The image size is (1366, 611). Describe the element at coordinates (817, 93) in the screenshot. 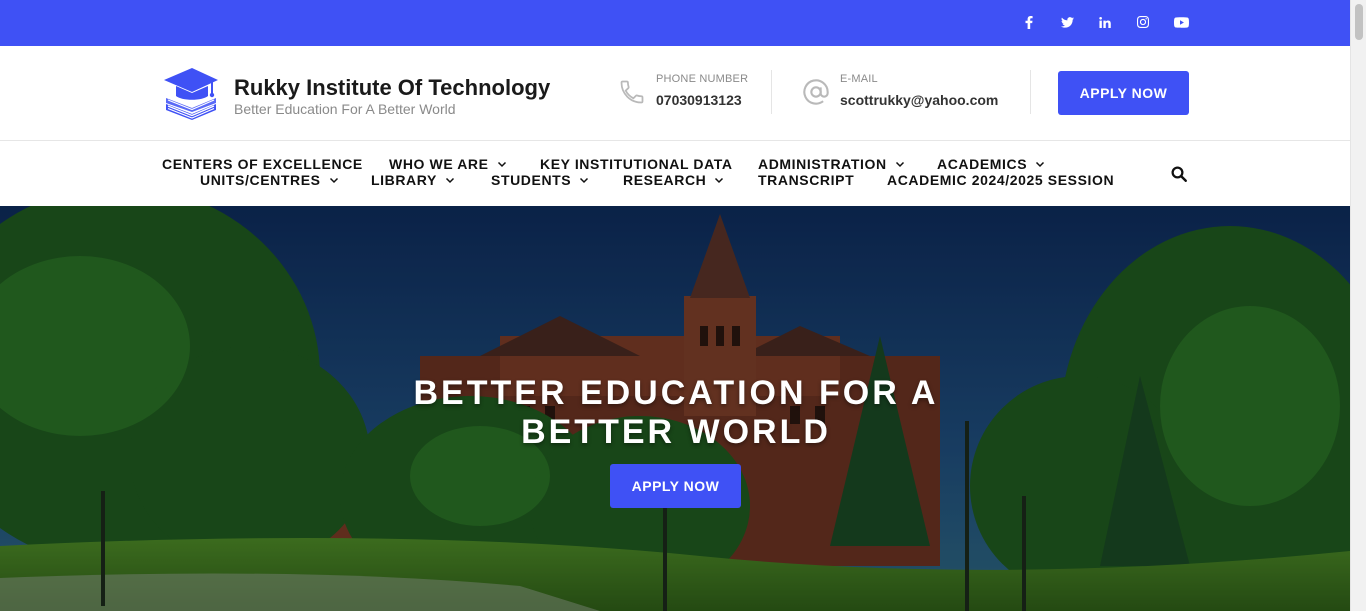

I see `at-sign-icon` at that location.